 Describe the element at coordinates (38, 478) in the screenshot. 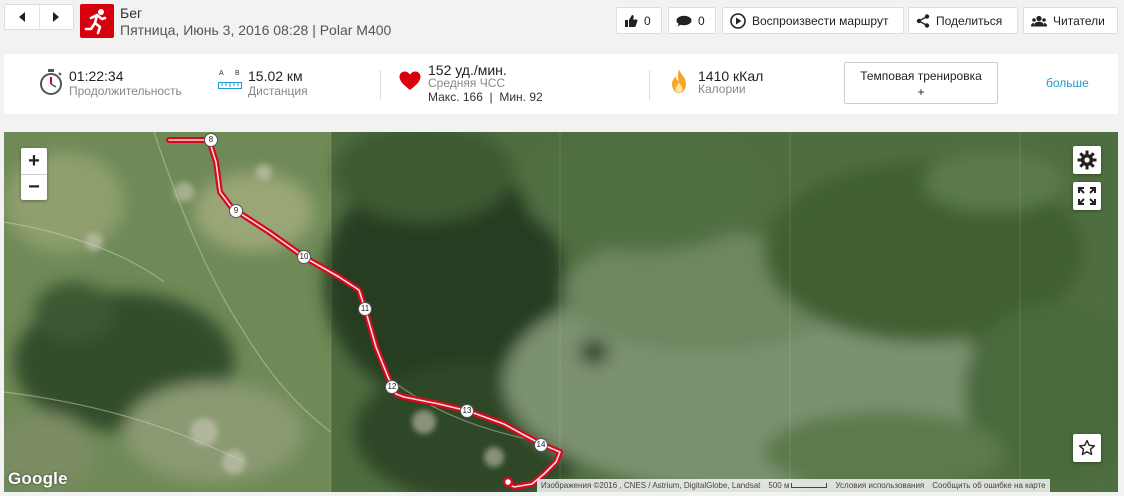

I see `google-logo: Google` at that location.